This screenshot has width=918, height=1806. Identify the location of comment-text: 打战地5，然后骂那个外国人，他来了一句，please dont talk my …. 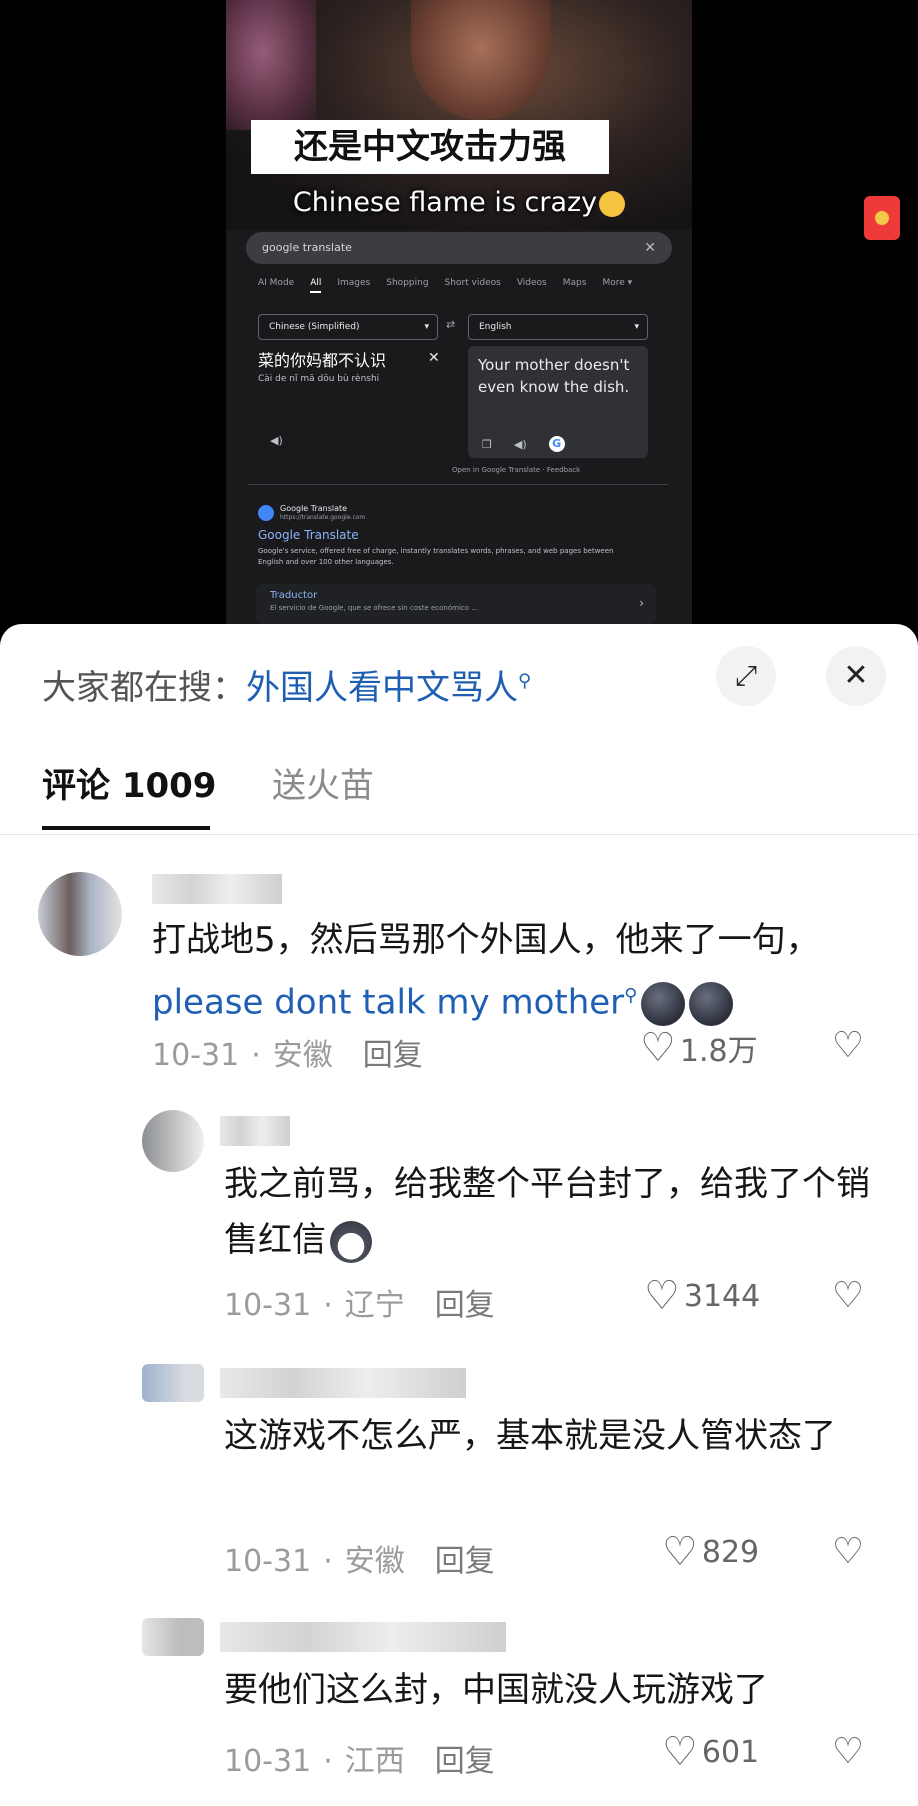
(522, 971).